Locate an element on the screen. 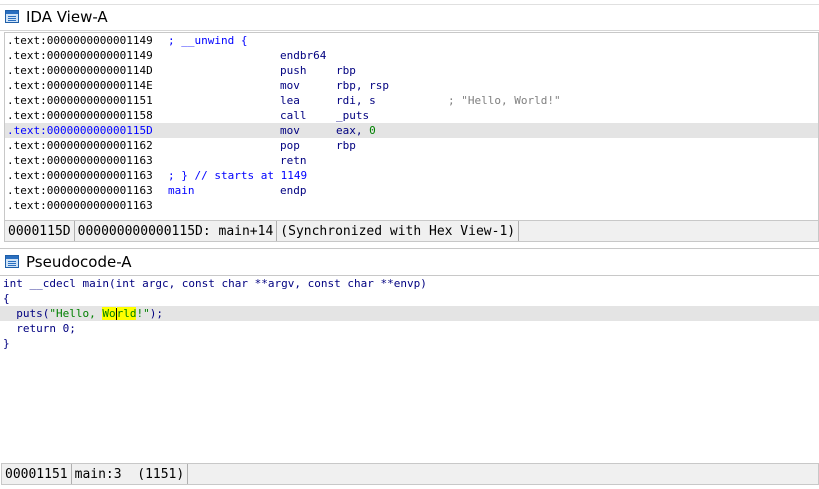 This screenshot has height=489, width=819. asm-operand: _puts is located at coordinates (353, 115).